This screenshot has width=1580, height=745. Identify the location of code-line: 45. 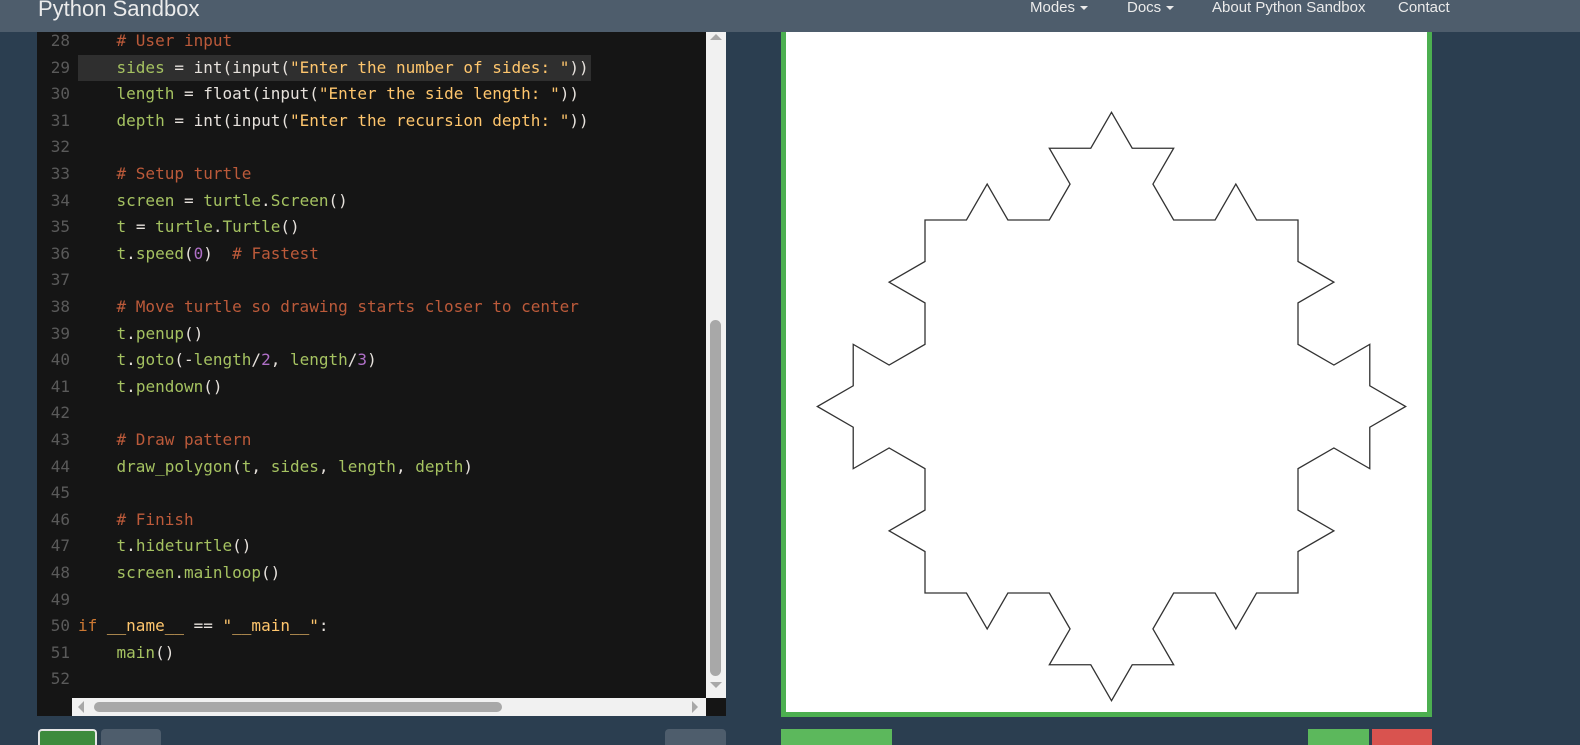
(372, 493).